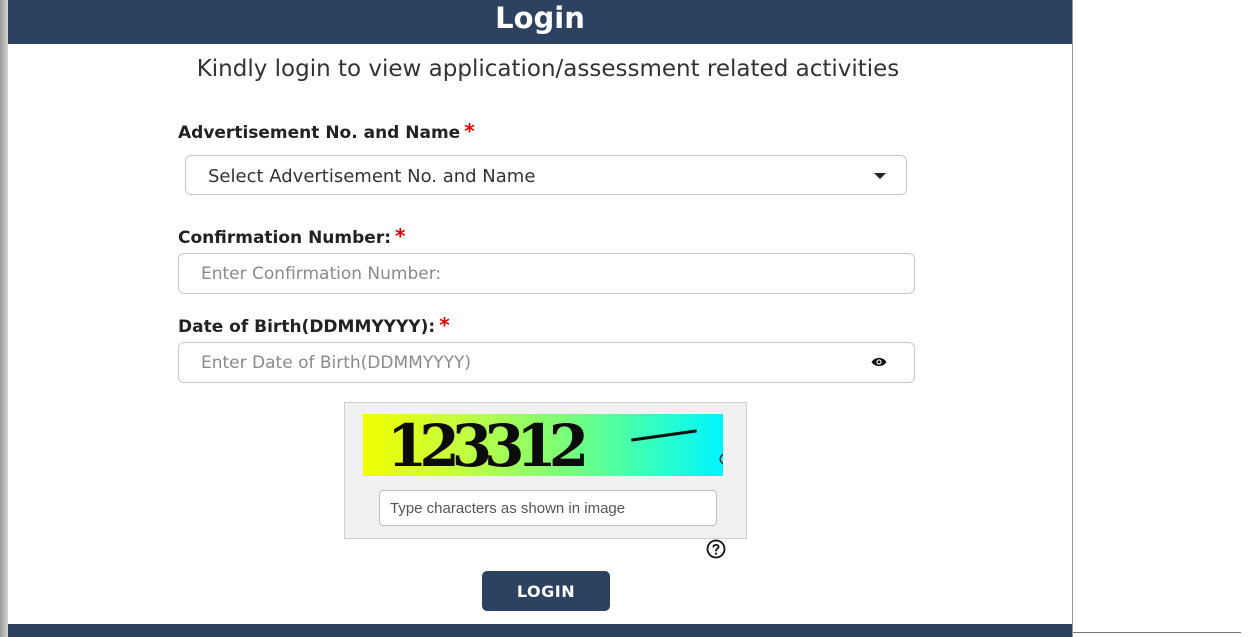 The height and width of the screenshot is (637, 1258). Describe the element at coordinates (540, 630) in the screenshot. I see `login-footer-bar` at that location.